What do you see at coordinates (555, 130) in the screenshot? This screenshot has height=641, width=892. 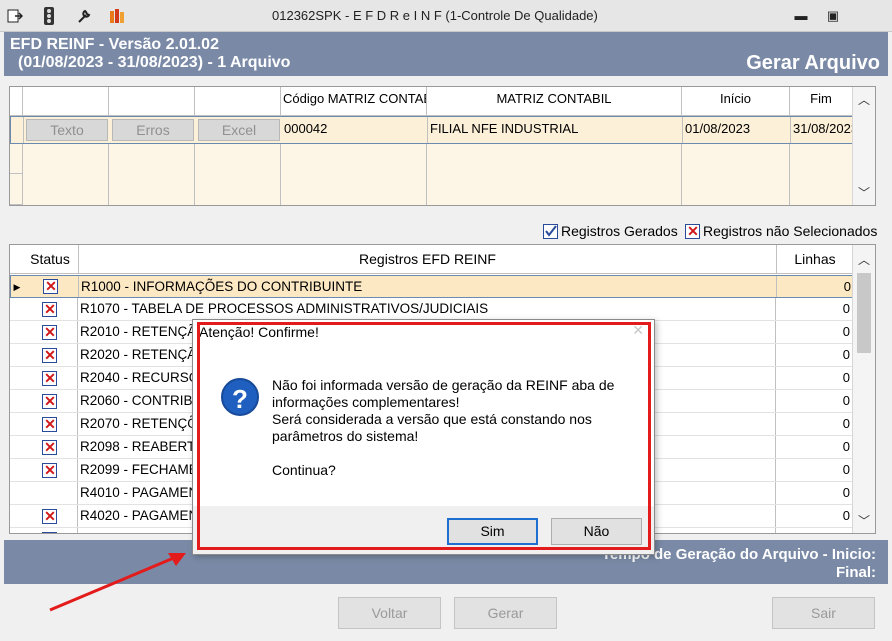 I see `cell-matriz: FILIAL NFE INDUSTRIAL` at bounding box center [555, 130].